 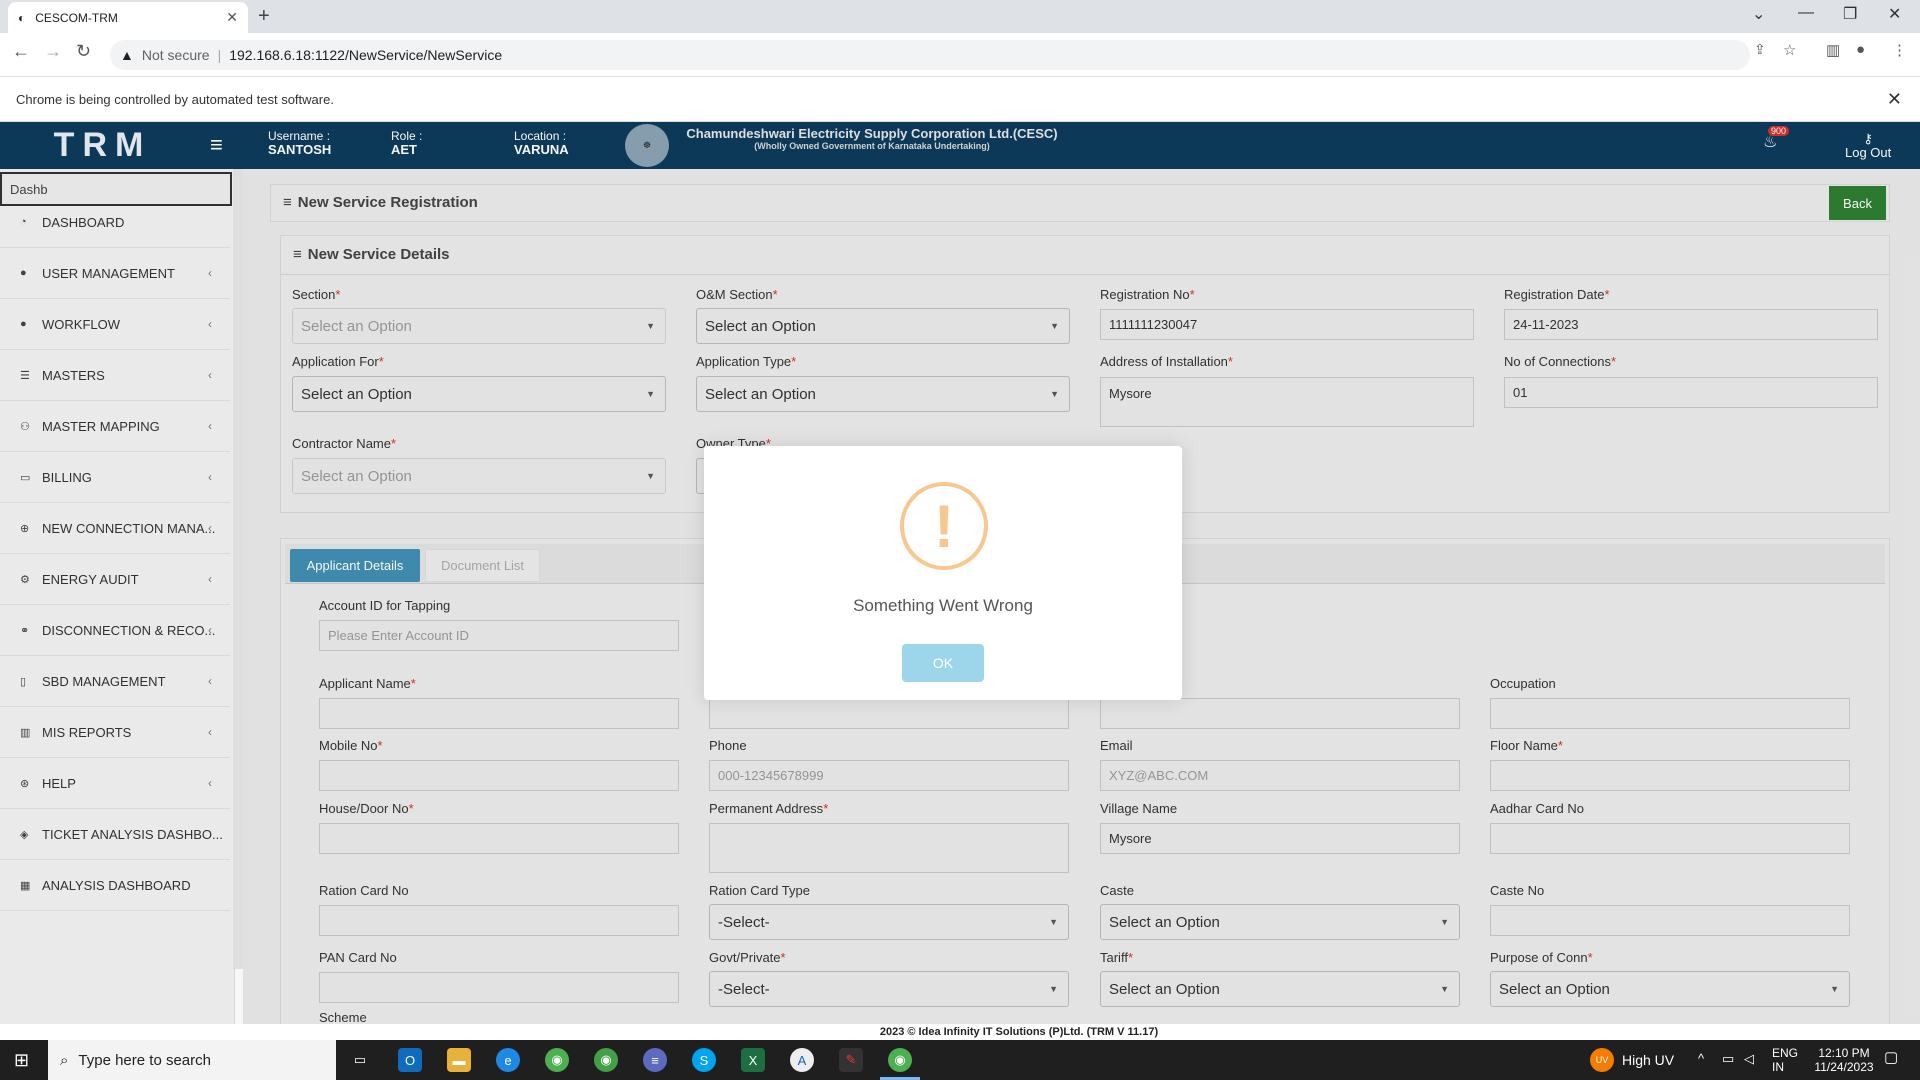 I want to click on close-window-icon: ✕, so click(x=1894, y=14).